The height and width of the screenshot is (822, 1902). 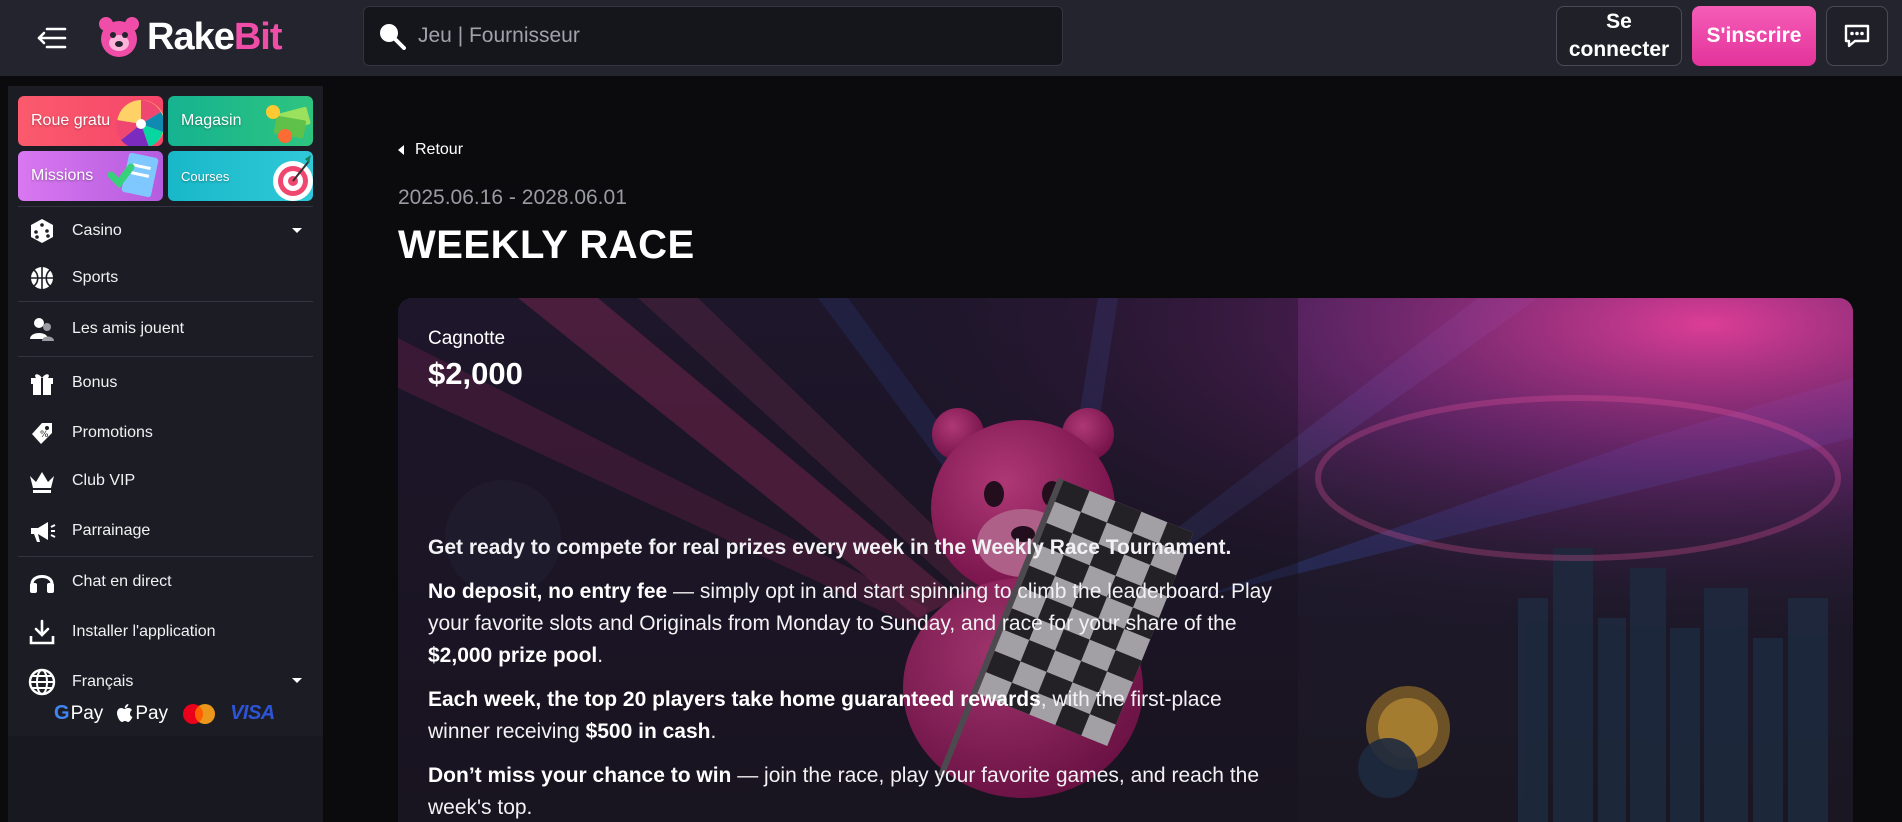 I want to click on basketball-icon, so click(x=42, y=278).